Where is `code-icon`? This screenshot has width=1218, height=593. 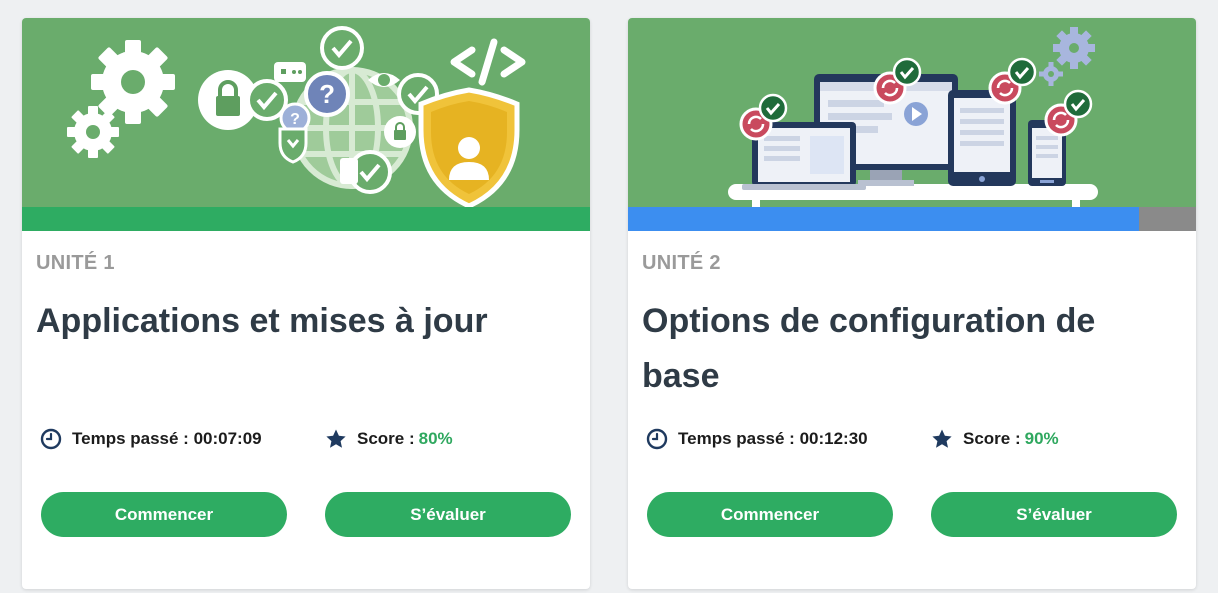 code-icon is located at coordinates (488, 62).